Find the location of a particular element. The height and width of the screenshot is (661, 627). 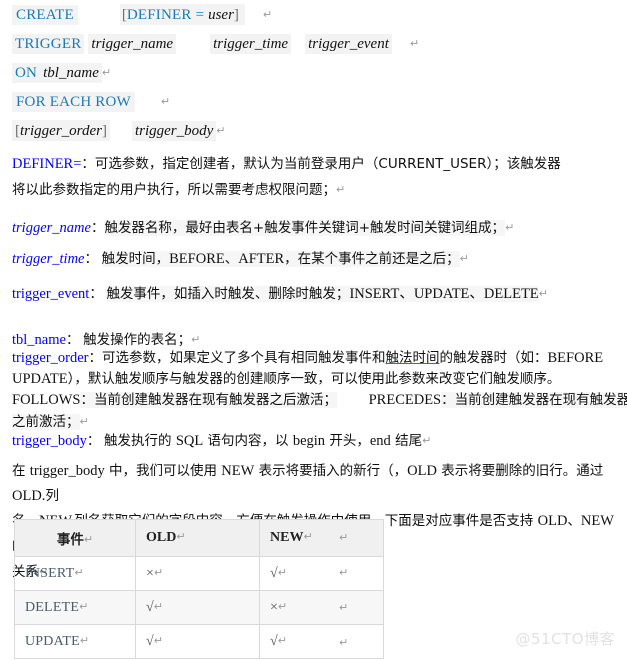

table-cell-event: DELETE↵ is located at coordinates (75, 607).